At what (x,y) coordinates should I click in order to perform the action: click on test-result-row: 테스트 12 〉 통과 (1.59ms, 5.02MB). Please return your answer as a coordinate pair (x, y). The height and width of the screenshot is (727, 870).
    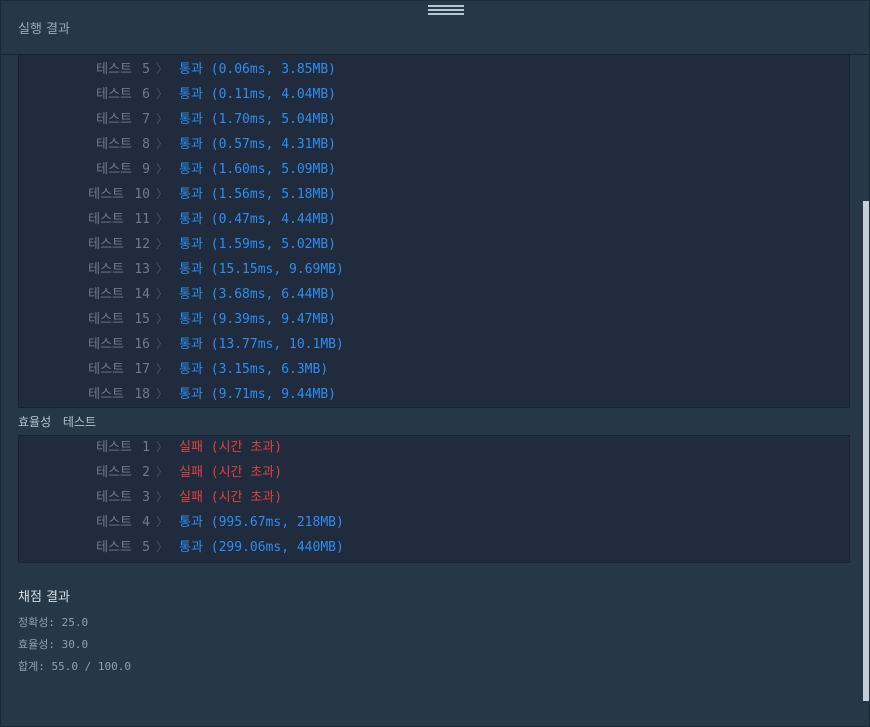
    Looking at the image, I should click on (434, 244).